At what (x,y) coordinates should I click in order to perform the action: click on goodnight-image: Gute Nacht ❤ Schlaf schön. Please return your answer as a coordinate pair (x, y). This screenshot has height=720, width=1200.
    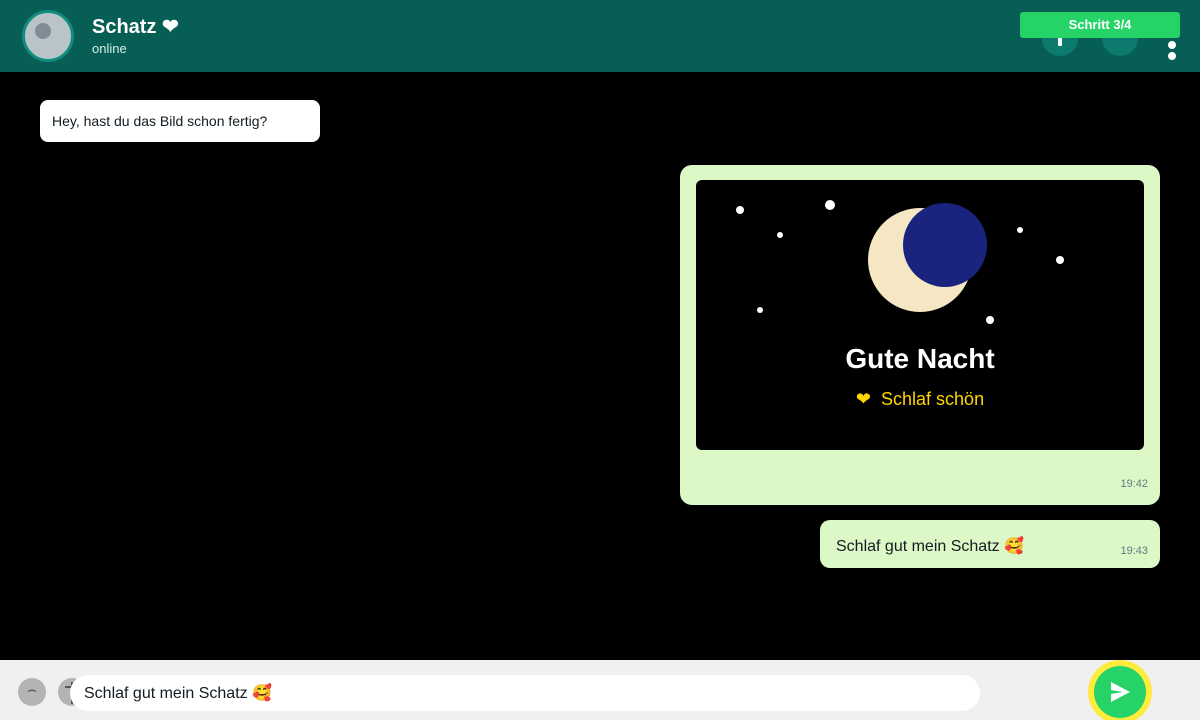
    Looking at the image, I should click on (920, 315).